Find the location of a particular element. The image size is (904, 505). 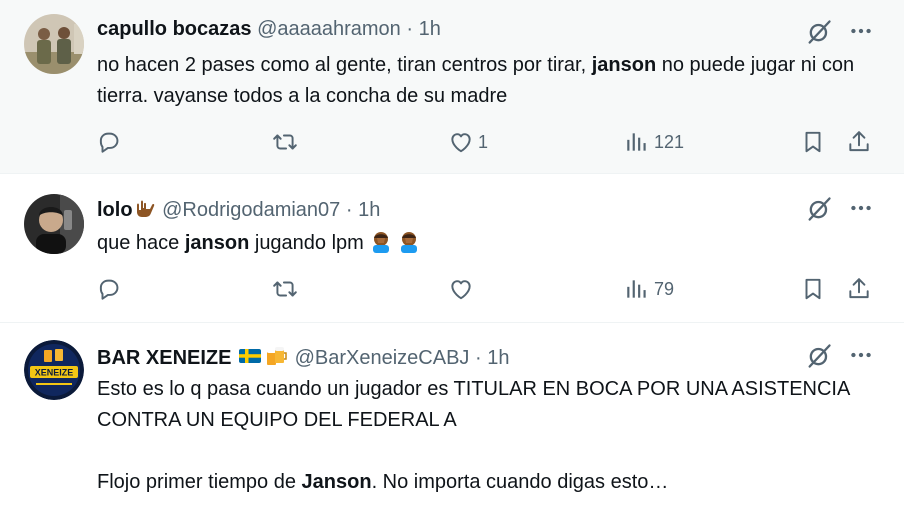

user-handle: @BarXeneizeCABJ is located at coordinates (382, 358).